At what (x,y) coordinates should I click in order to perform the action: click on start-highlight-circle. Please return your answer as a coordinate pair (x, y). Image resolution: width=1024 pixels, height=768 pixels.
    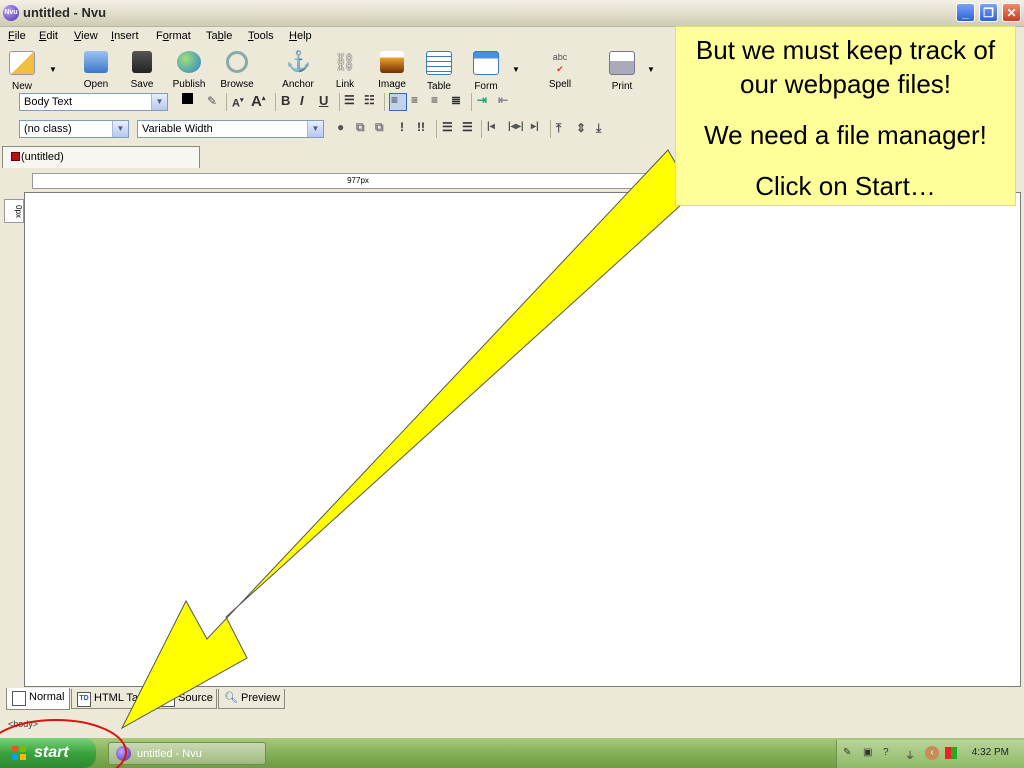
    Looking at the image, I should click on (63, 743).